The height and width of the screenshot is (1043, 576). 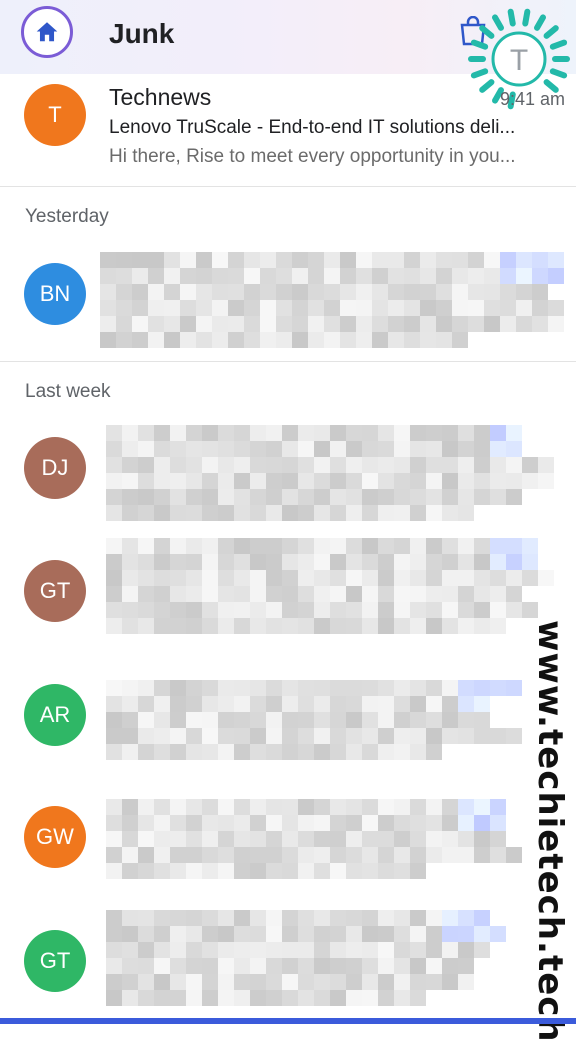 What do you see at coordinates (511, 17) in the screenshot?
I see `logo-dash` at bounding box center [511, 17].